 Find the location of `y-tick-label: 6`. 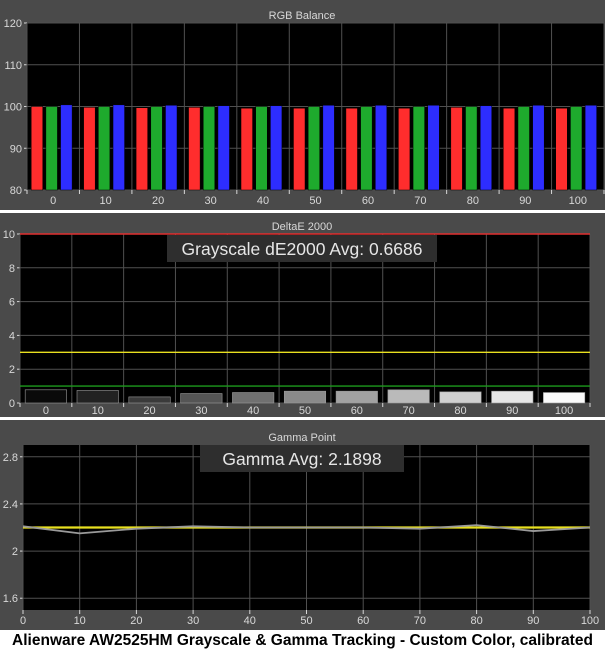

y-tick-label: 6 is located at coordinates (12, 303).